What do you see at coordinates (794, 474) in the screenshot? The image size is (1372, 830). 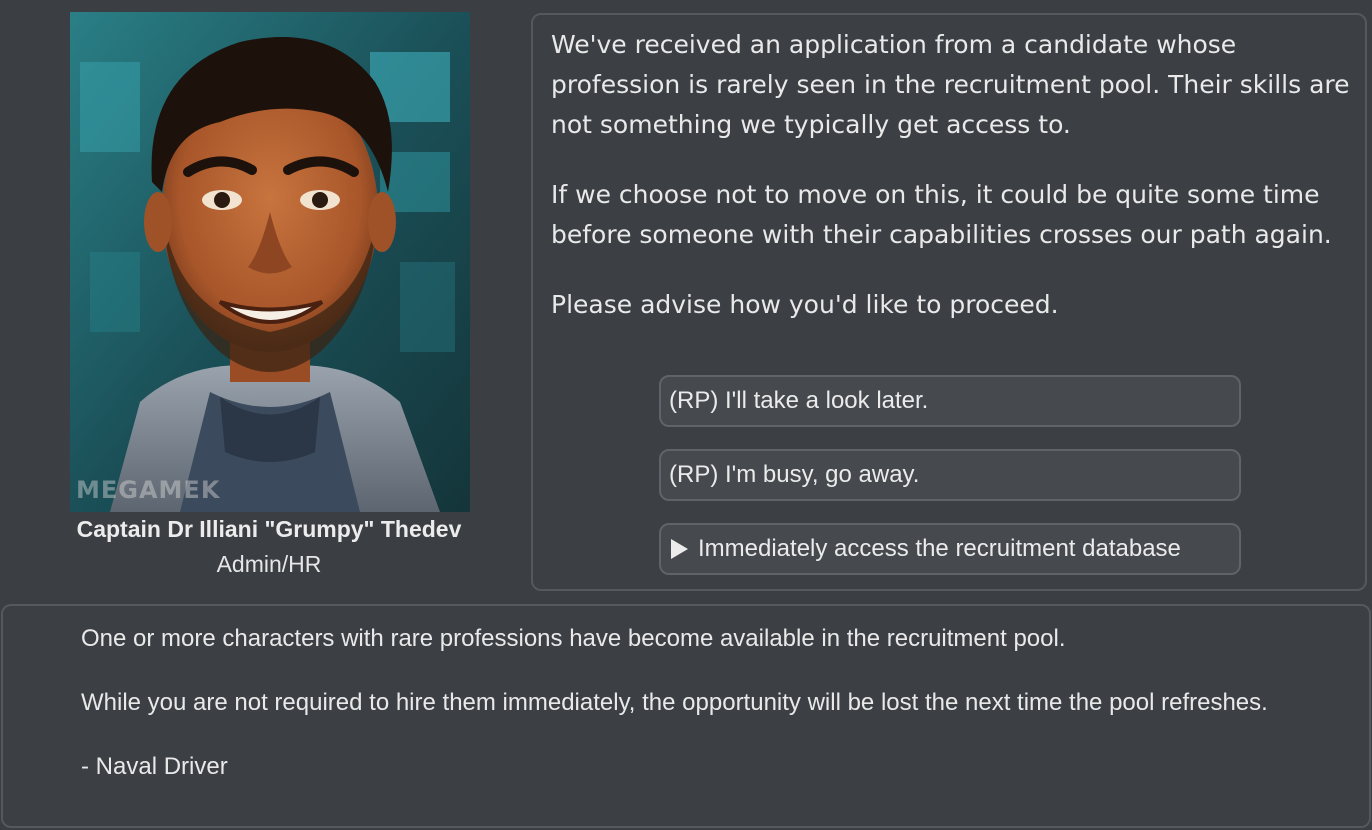 I see `choice-label: (RP) I'm busy, go away.` at bounding box center [794, 474].